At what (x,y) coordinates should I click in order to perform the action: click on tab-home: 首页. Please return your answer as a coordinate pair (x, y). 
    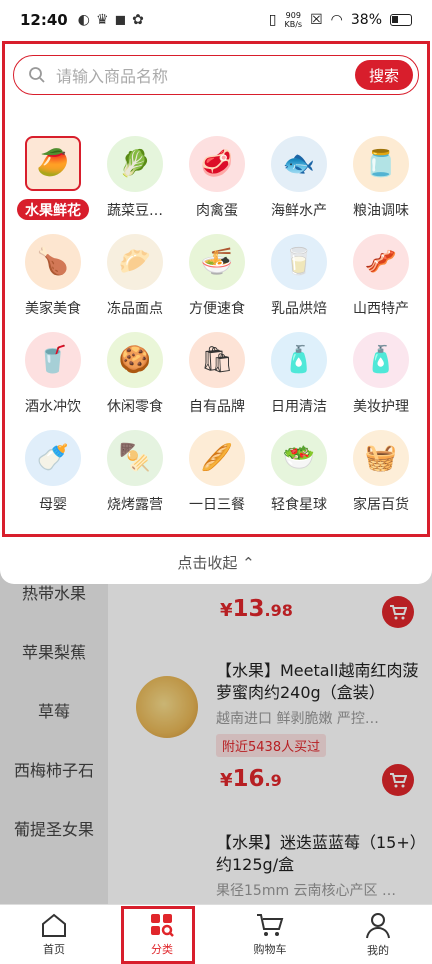
    Looking at the image, I should click on (54, 934).